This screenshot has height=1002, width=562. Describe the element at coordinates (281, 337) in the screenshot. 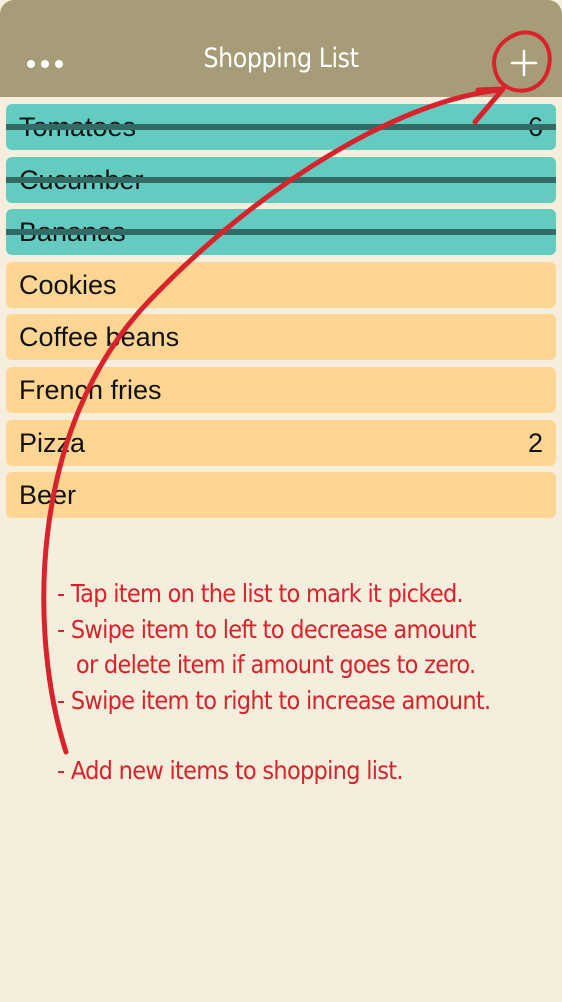

I see `list-item: Coffee beans` at that location.